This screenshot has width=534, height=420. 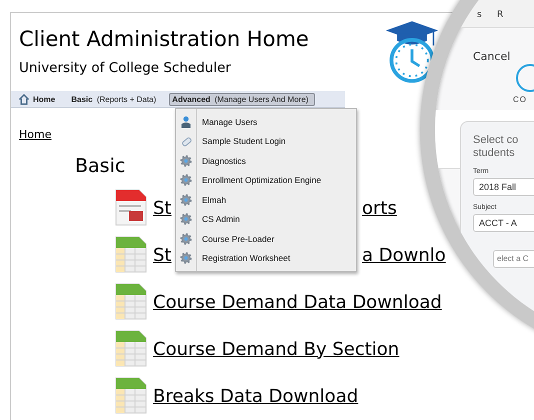 I want to click on menu-item: Enrollment Optimization Engine, so click(x=262, y=180).